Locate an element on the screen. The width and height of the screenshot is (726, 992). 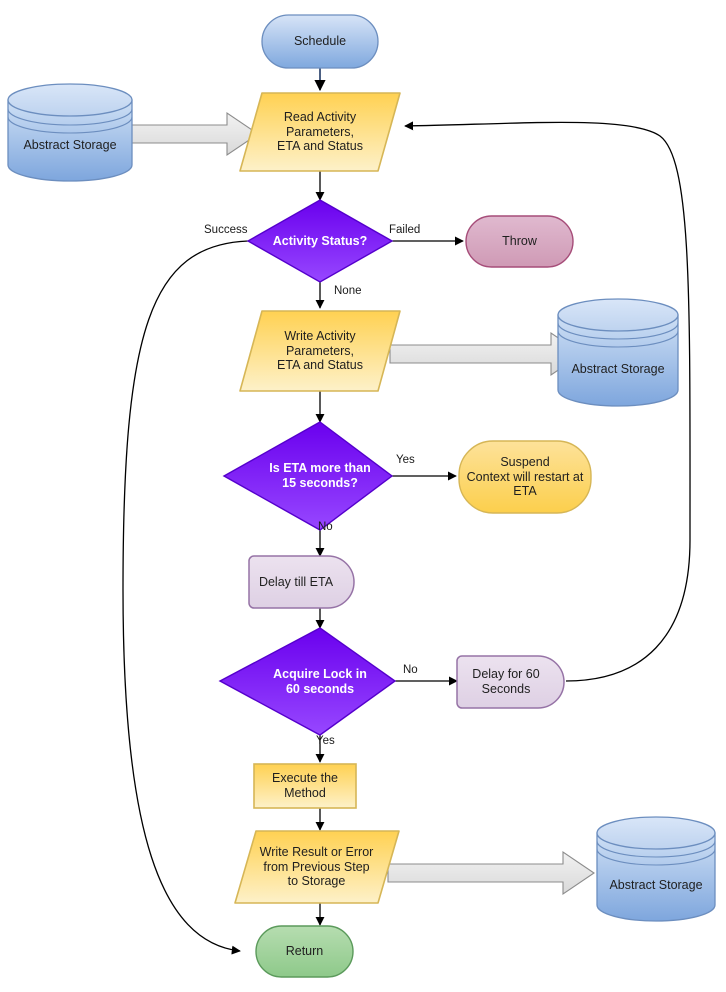
node-storage-top is located at coordinates (70, 132).